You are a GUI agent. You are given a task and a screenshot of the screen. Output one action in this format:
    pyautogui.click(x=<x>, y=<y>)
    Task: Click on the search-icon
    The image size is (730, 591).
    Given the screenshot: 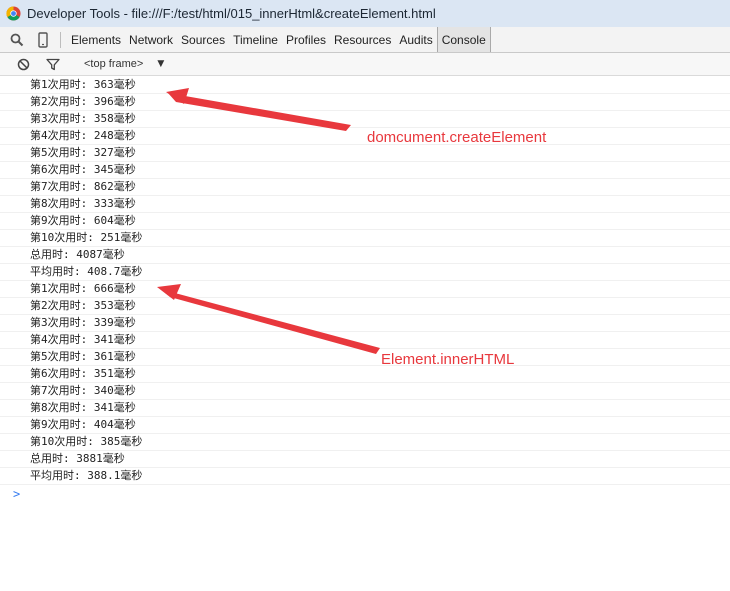 What is the action you would take?
    pyautogui.click(x=17, y=40)
    